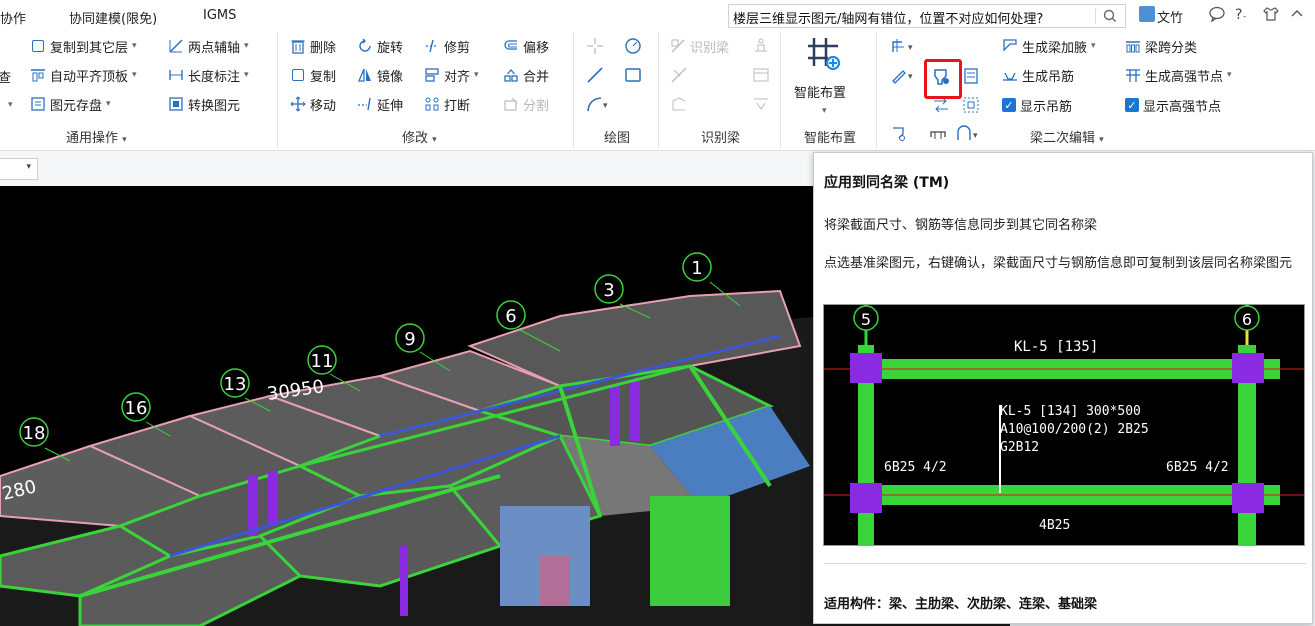 This screenshot has width=1315, height=626. I want to click on beam-rebar-icon, so click(899, 134).